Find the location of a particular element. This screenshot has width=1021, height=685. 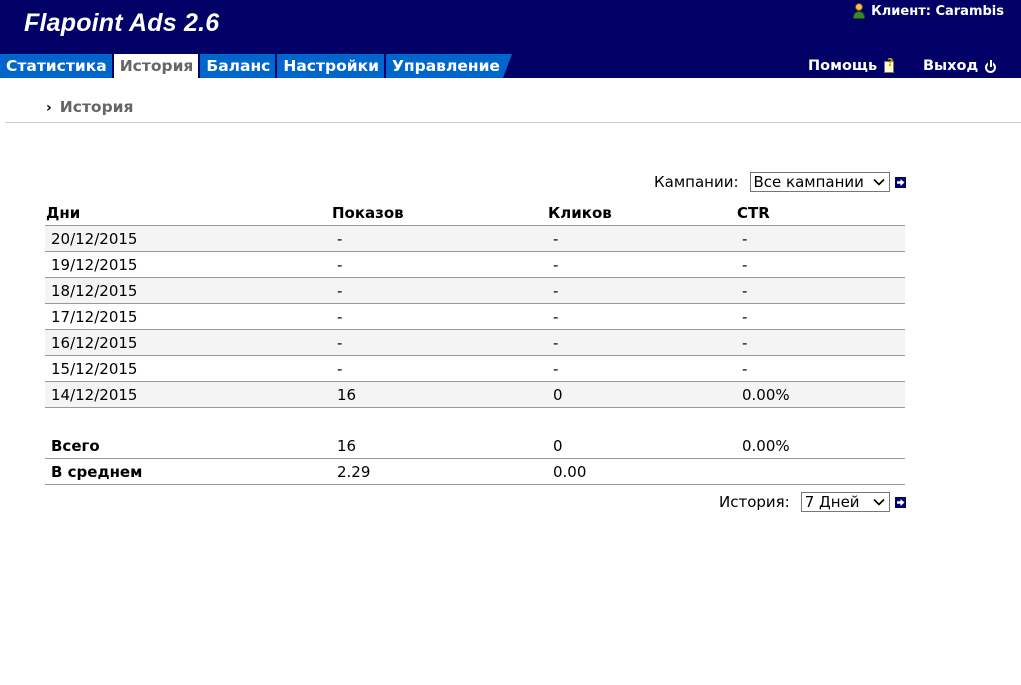

campaign-filter: Кампании: Все кампании is located at coordinates (780, 182).